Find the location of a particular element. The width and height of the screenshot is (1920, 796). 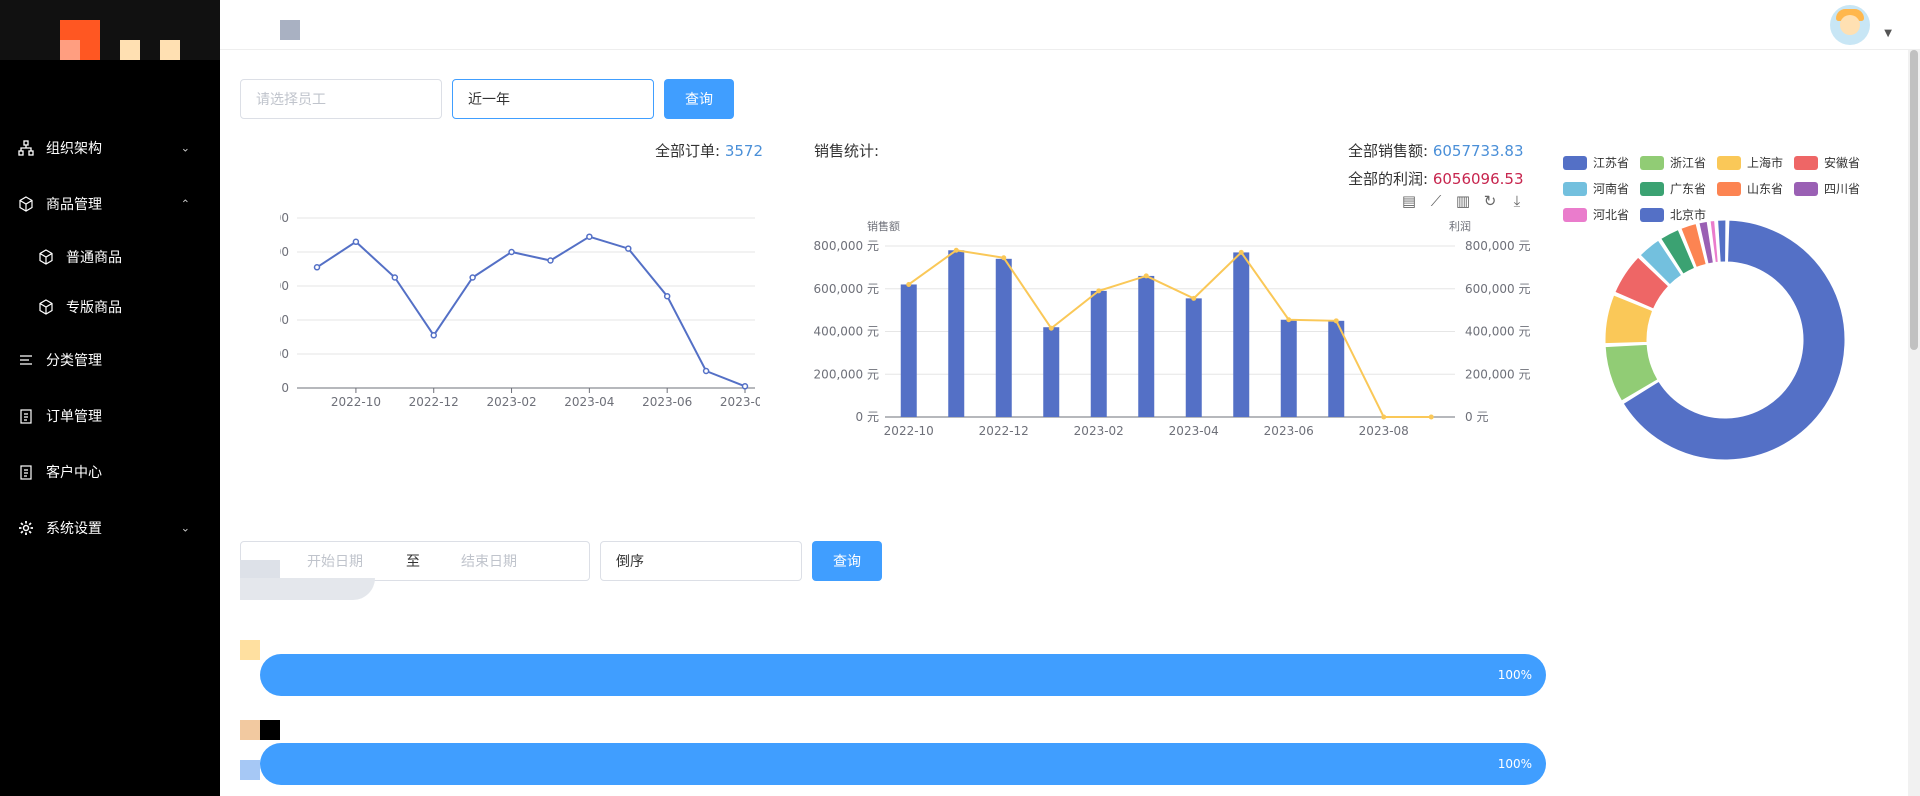

end-date-input: 结束日期 is located at coordinates (489, 561).